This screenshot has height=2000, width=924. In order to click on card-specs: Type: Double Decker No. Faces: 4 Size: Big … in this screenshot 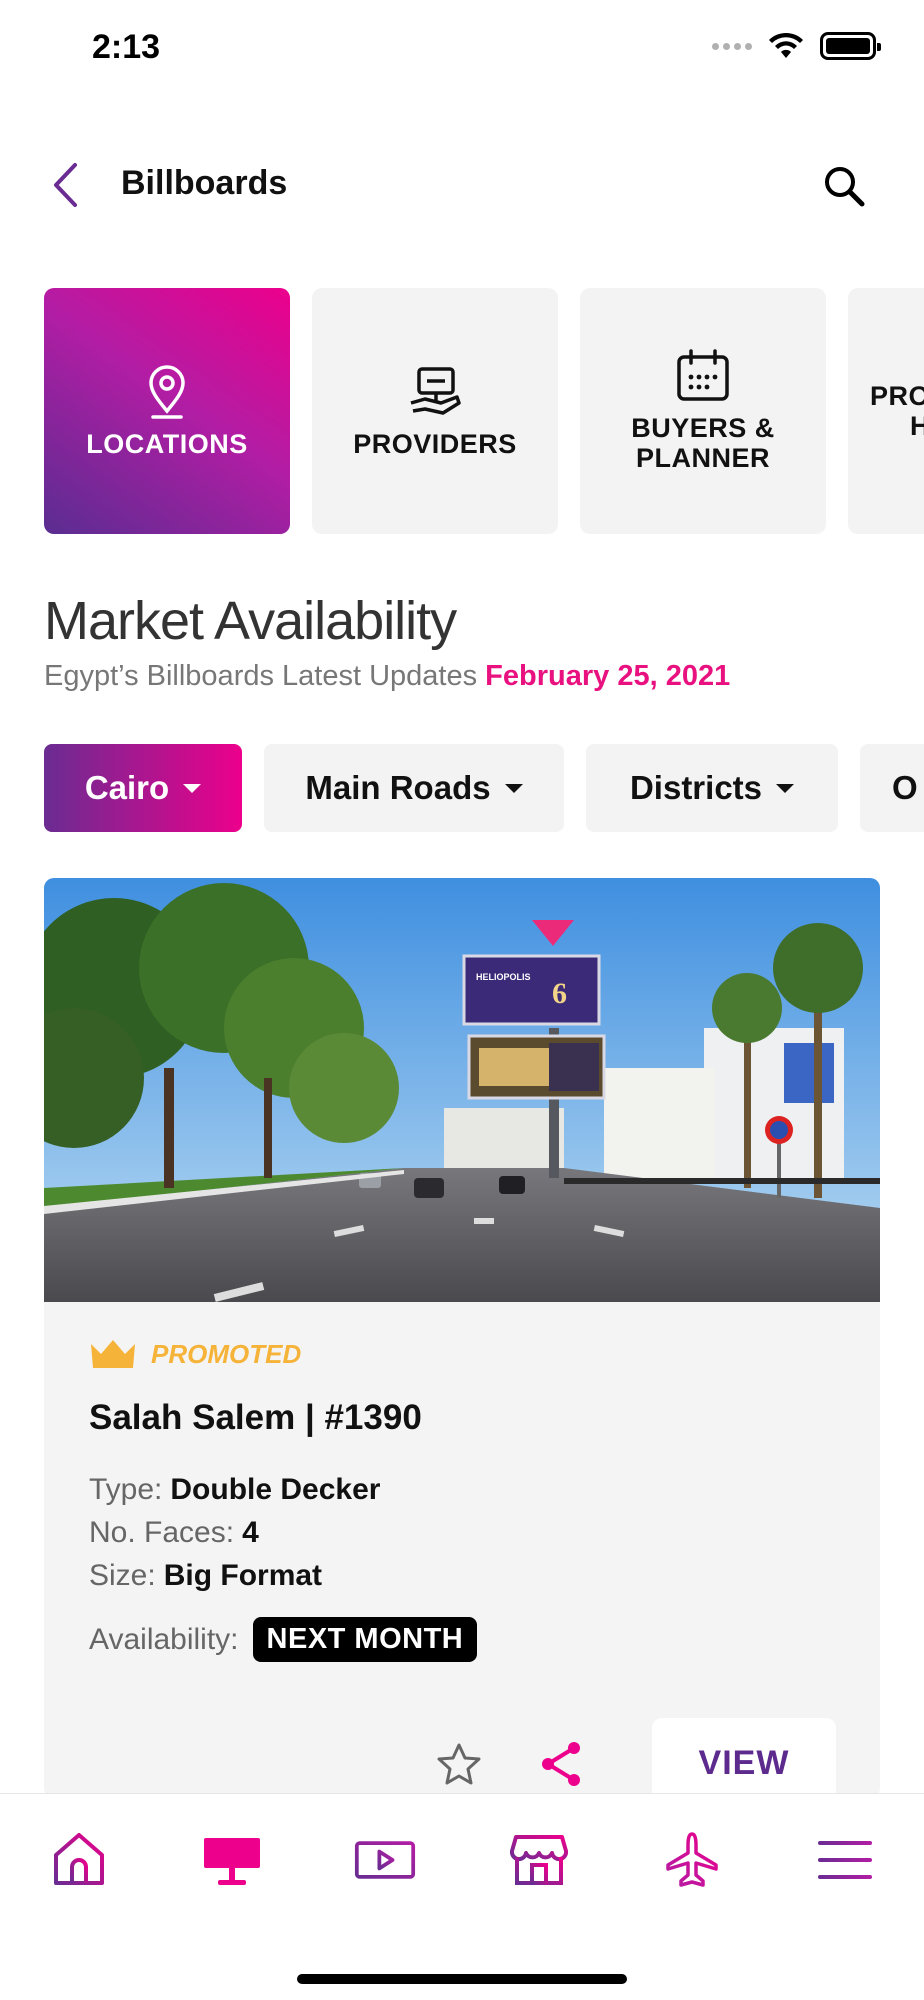, I will do `click(462, 1532)`.